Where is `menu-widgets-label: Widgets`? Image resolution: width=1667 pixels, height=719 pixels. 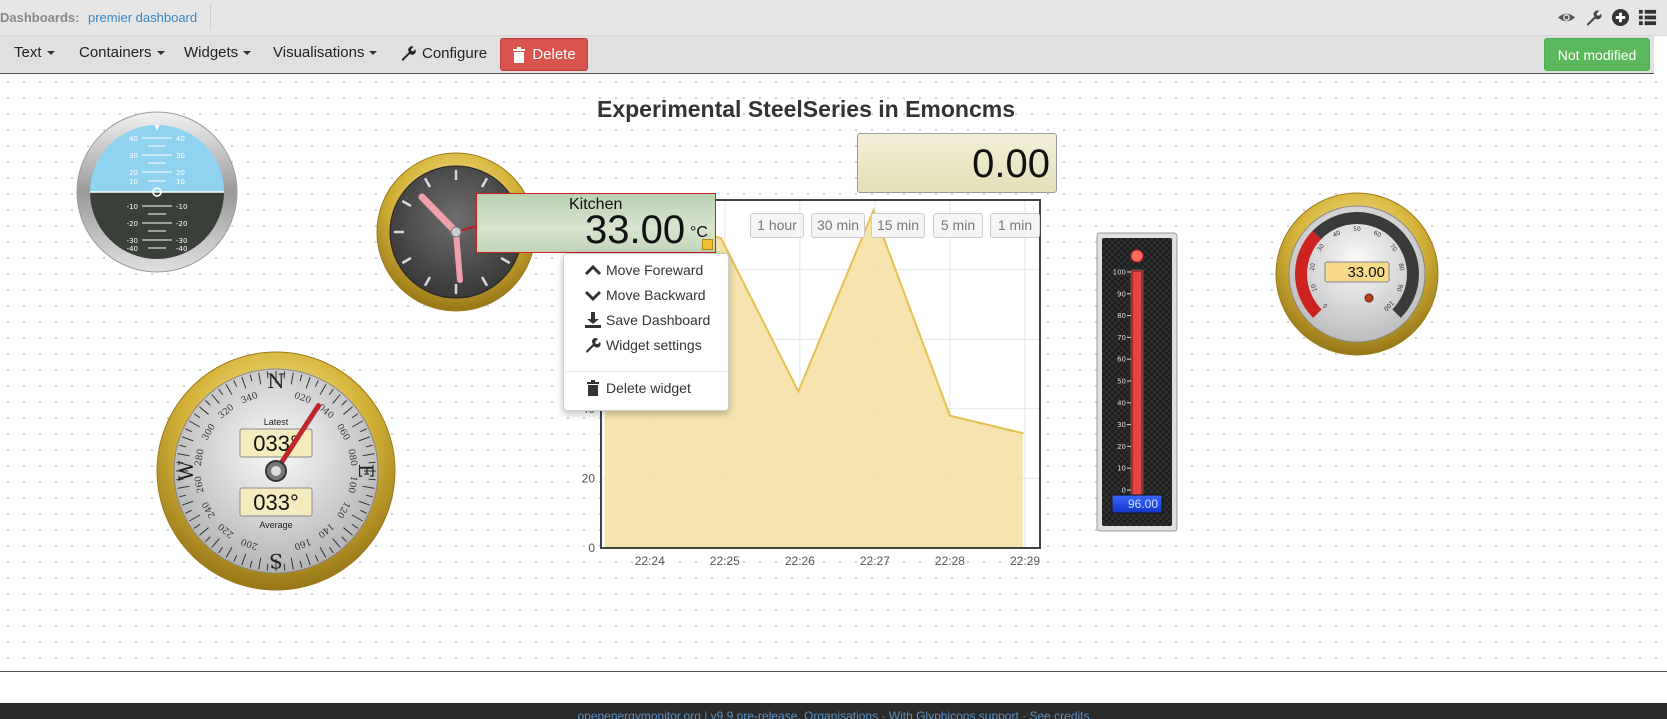 menu-widgets-label: Widgets is located at coordinates (211, 52).